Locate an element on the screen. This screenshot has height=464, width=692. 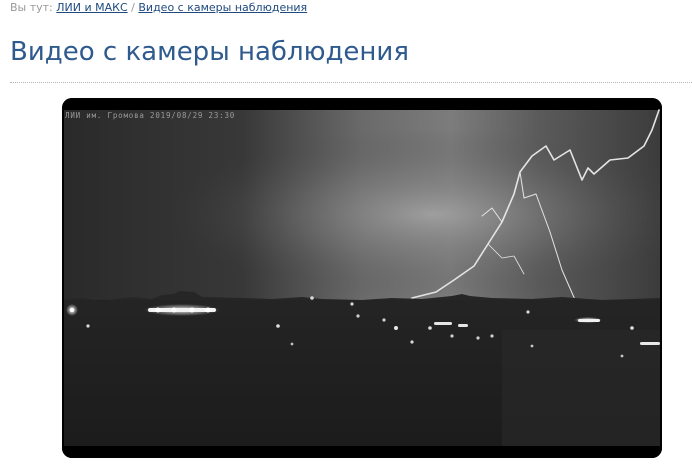
breadcrumb-prefix: Вы тут: is located at coordinates (31, 7).